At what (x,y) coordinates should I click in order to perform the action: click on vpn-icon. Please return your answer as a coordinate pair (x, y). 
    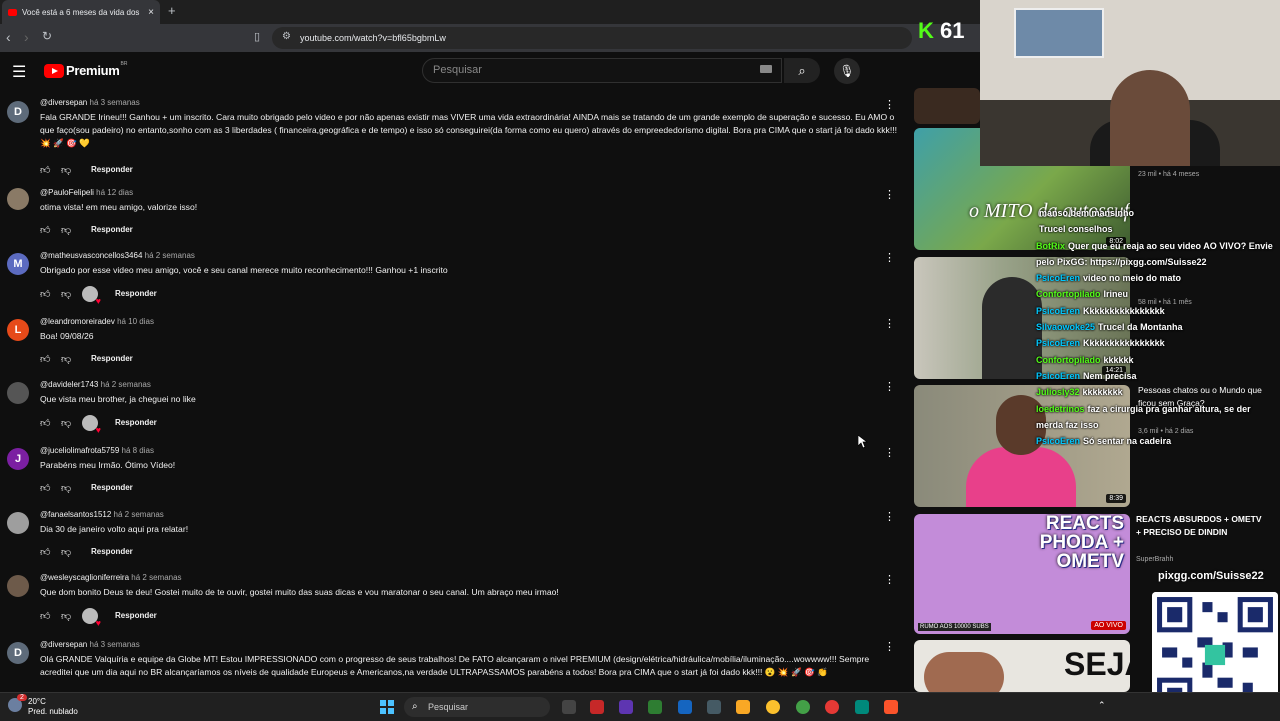
    Looking at the image, I should click on (626, 707).